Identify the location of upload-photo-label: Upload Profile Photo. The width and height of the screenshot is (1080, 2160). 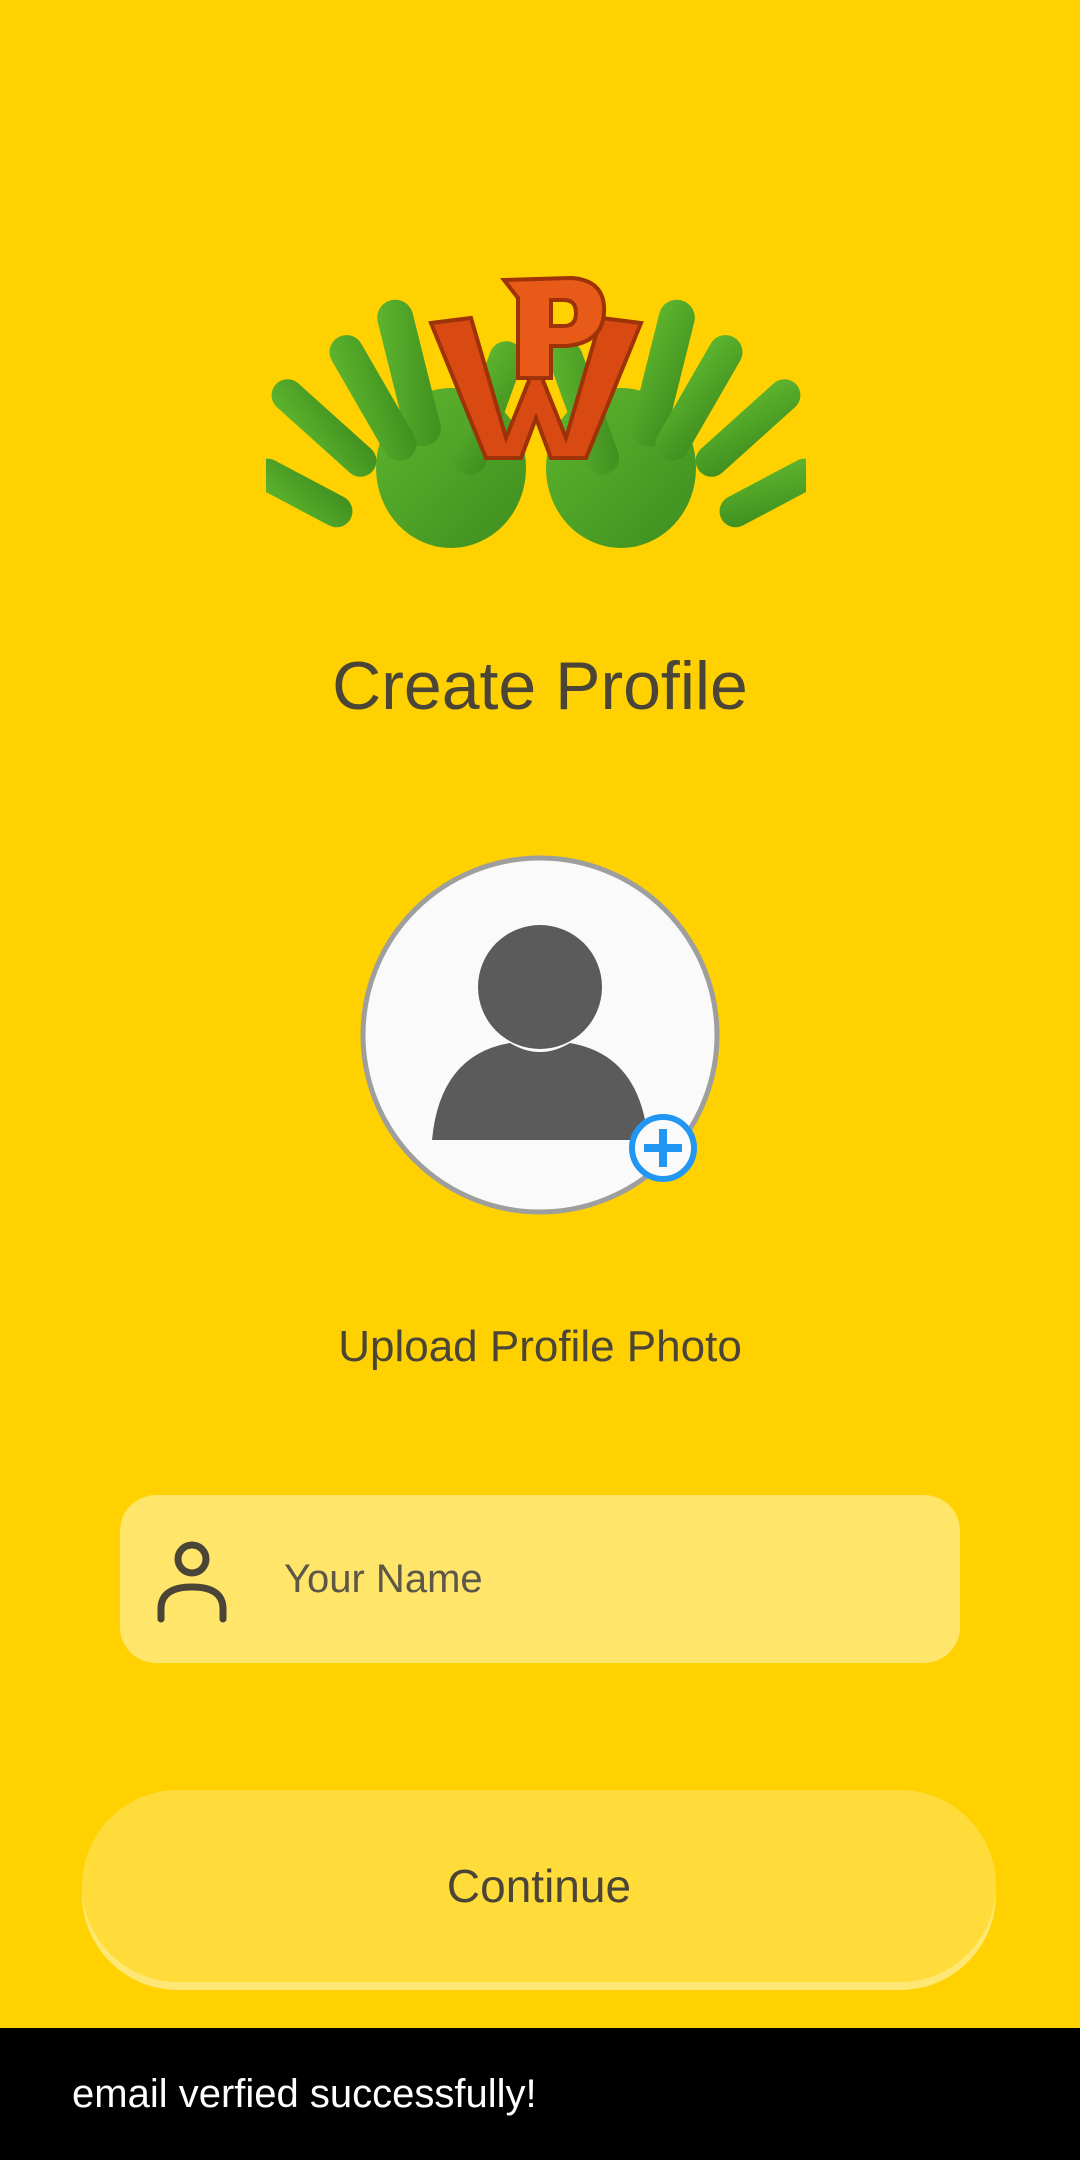
(540, 1347).